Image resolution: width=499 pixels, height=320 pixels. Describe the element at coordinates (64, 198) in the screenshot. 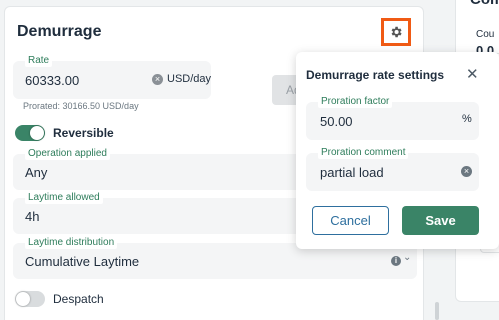

I see `laytime-label: Laytime allowed` at that location.